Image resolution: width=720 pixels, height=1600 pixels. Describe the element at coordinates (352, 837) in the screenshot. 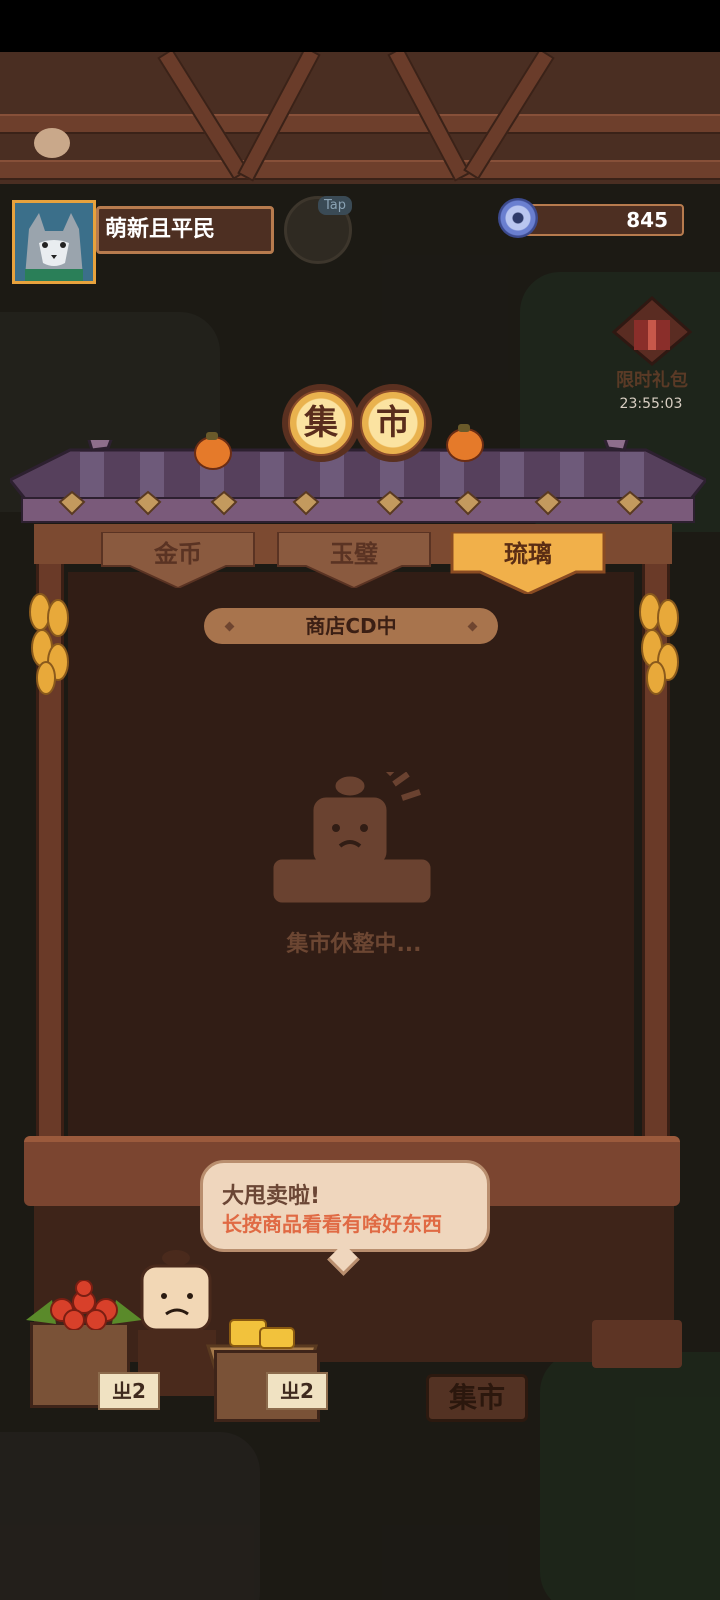

I see `resting-vendor-icon` at that location.